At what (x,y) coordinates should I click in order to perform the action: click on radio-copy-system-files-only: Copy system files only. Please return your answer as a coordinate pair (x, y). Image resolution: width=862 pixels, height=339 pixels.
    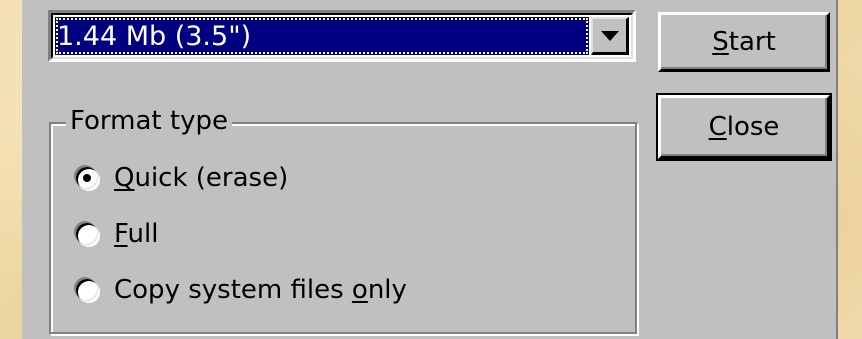
    Looking at the image, I should click on (241, 290).